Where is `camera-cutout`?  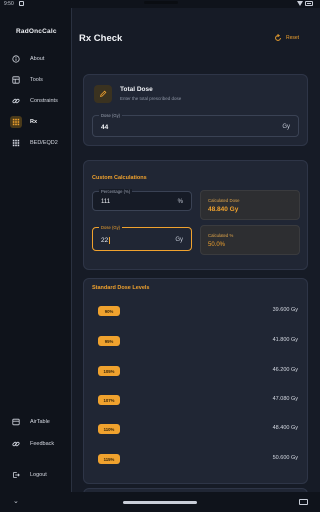 camera-cutout is located at coordinates (161, 2).